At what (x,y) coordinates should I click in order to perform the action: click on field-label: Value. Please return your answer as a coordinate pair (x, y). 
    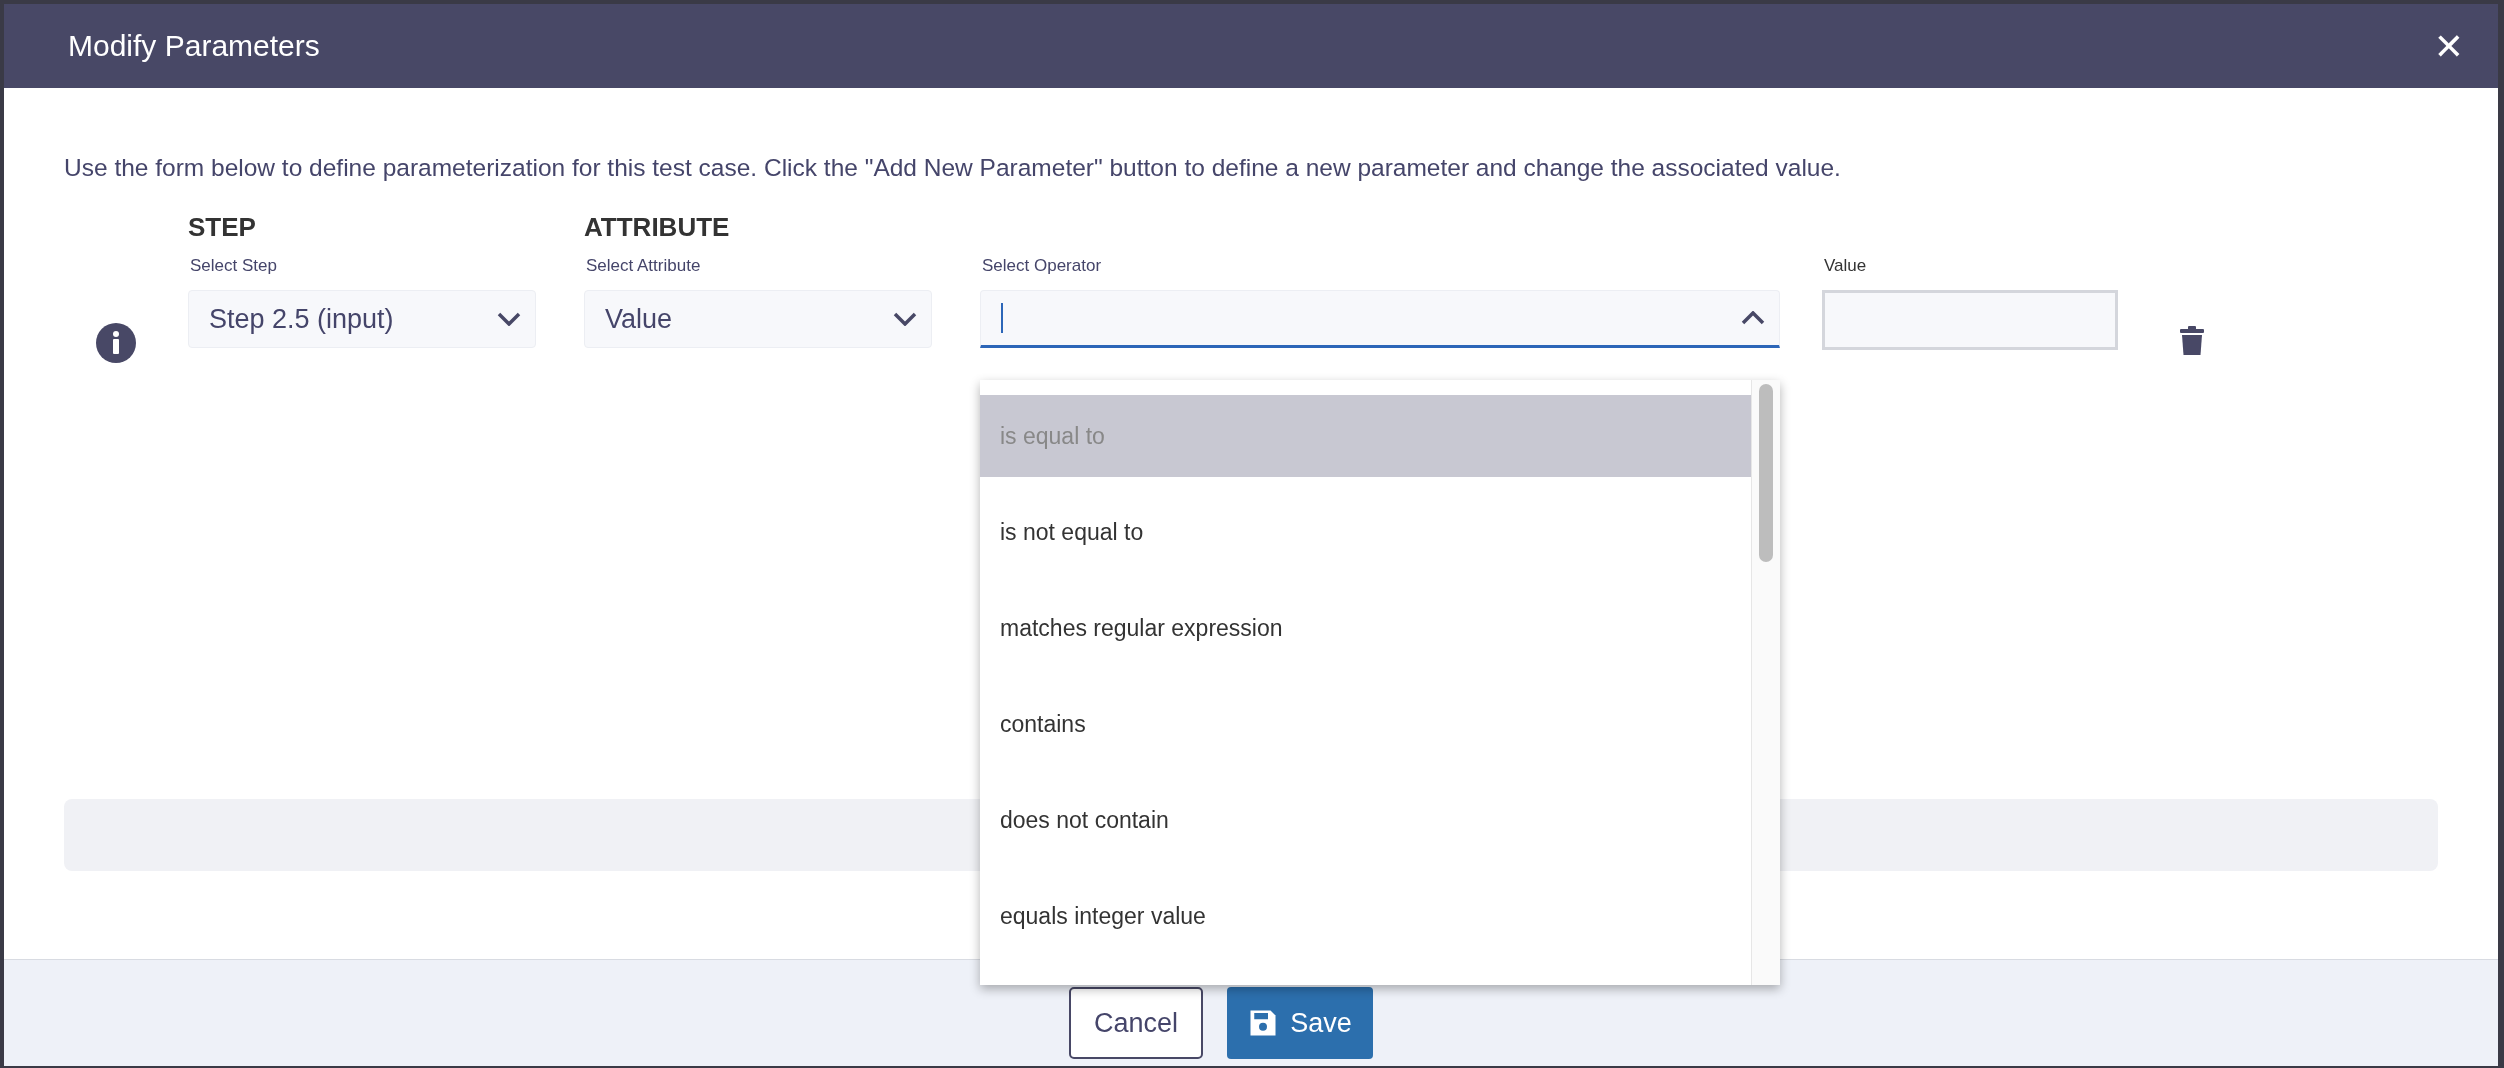
    Looking at the image, I should click on (1845, 266).